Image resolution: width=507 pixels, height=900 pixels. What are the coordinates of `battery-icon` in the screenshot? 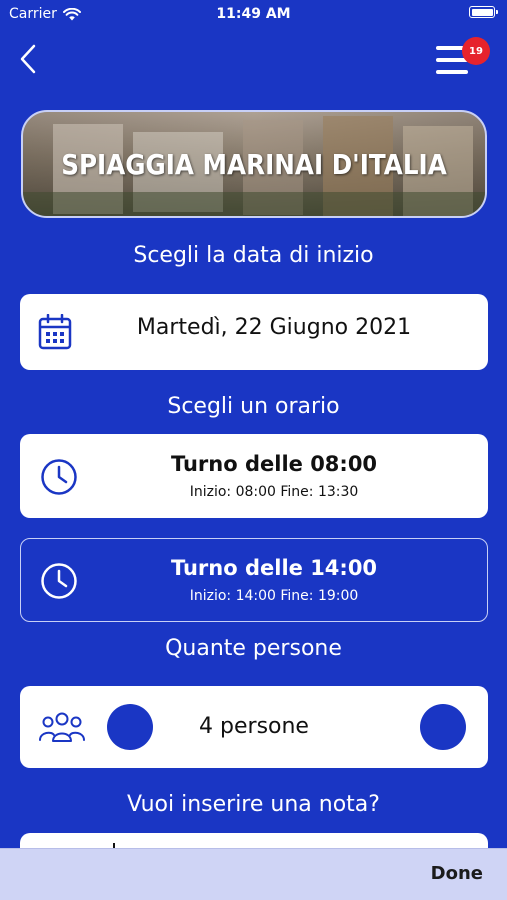 It's located at (483, 12).